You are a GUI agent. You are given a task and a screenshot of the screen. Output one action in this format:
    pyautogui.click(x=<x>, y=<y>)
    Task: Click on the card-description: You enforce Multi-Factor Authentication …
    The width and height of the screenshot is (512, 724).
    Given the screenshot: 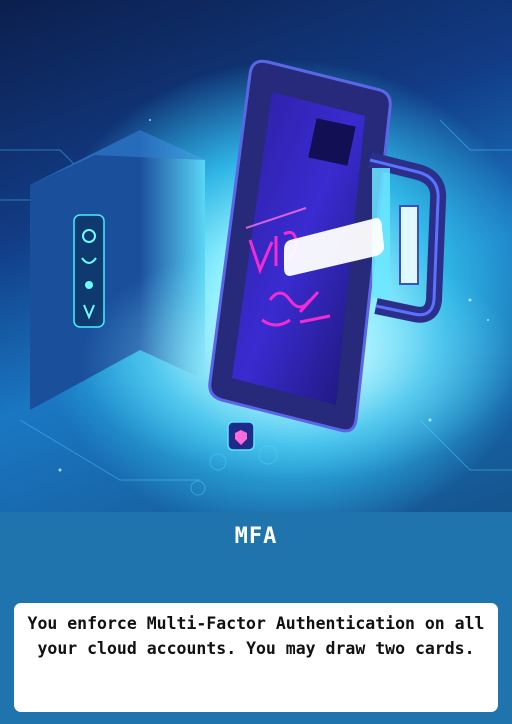 What is the action you would take?
    pyautogui.click(x=256, y=636)
    